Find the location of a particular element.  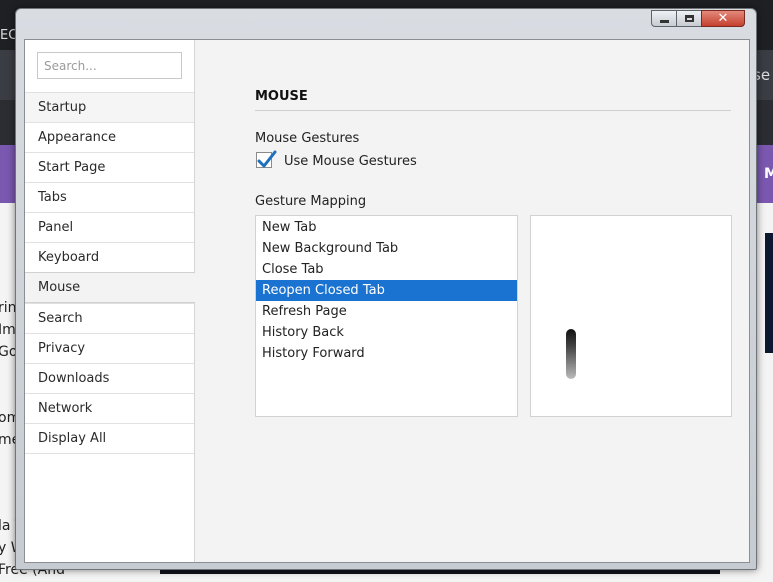

sidebar-item-startup: Startup is located at coordinates (109, 107).